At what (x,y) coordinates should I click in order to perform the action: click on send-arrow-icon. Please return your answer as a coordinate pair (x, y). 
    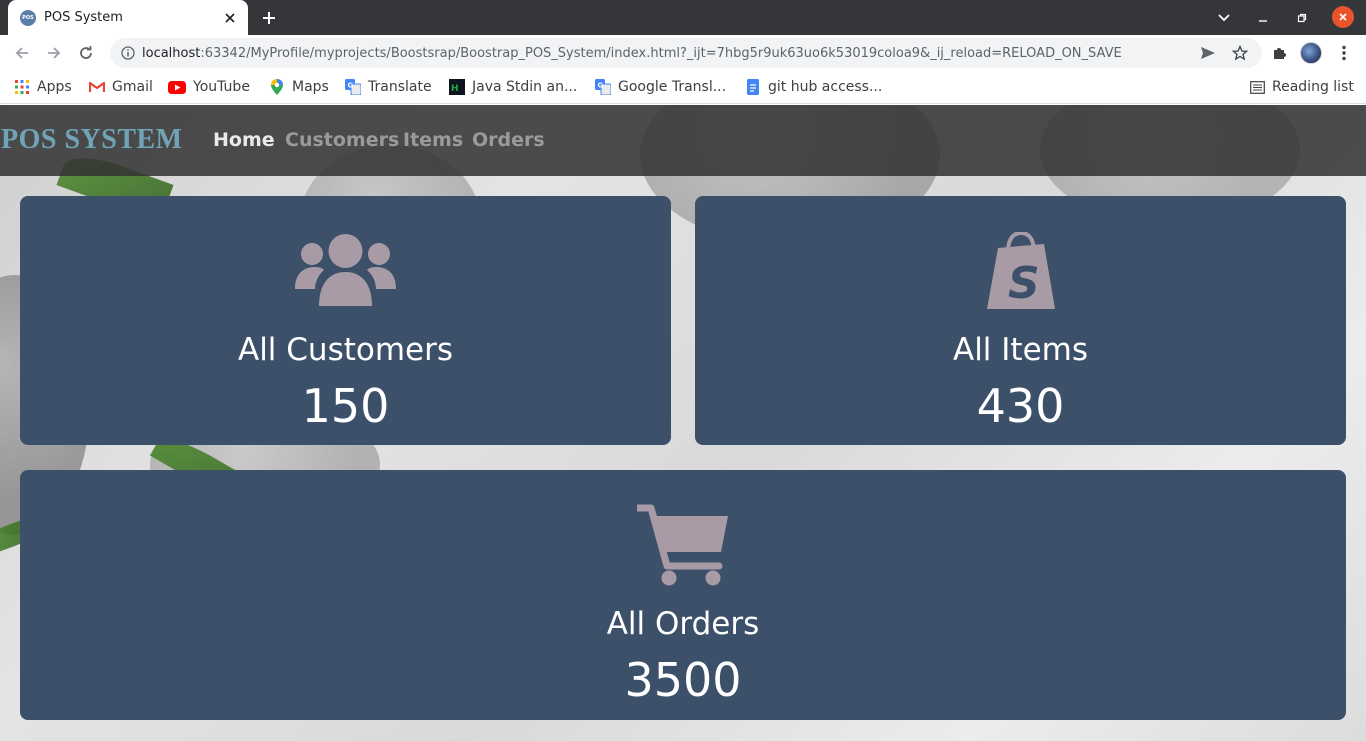
    Looking at the image, I should click on (1208, 53).